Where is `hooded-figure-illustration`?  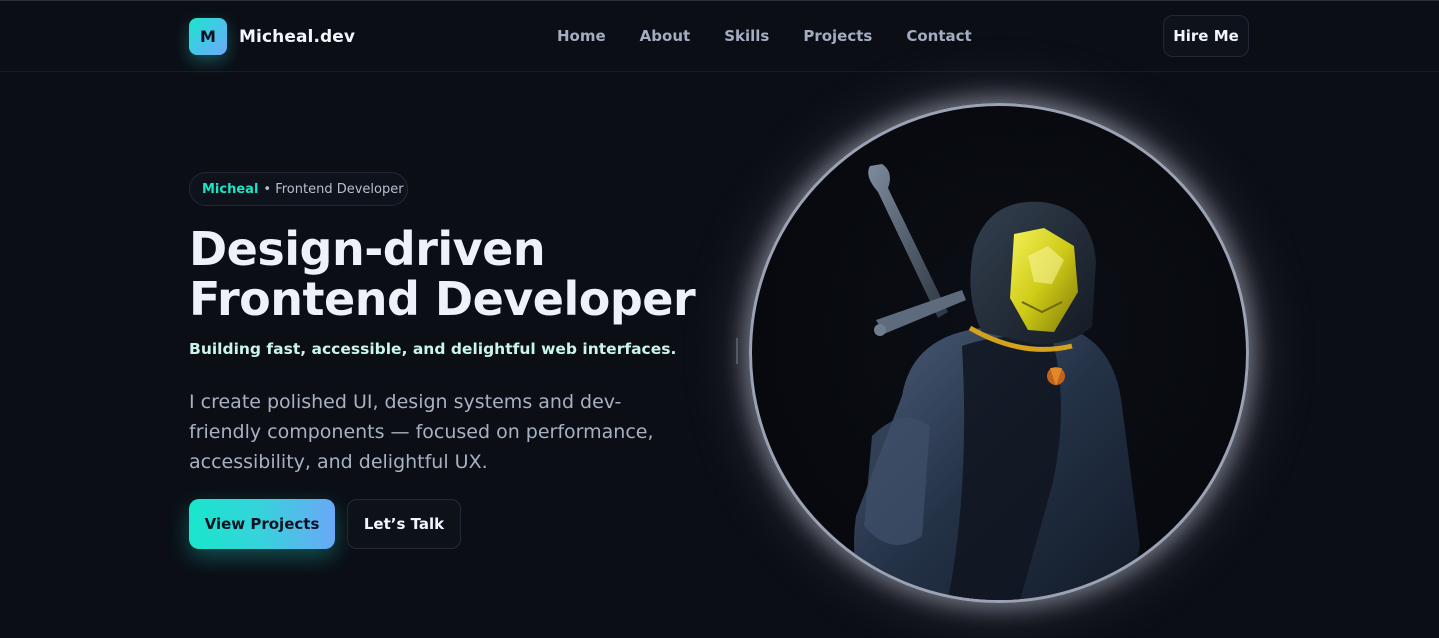
hooded-figure-illustration is located at coordinates (997, 382).